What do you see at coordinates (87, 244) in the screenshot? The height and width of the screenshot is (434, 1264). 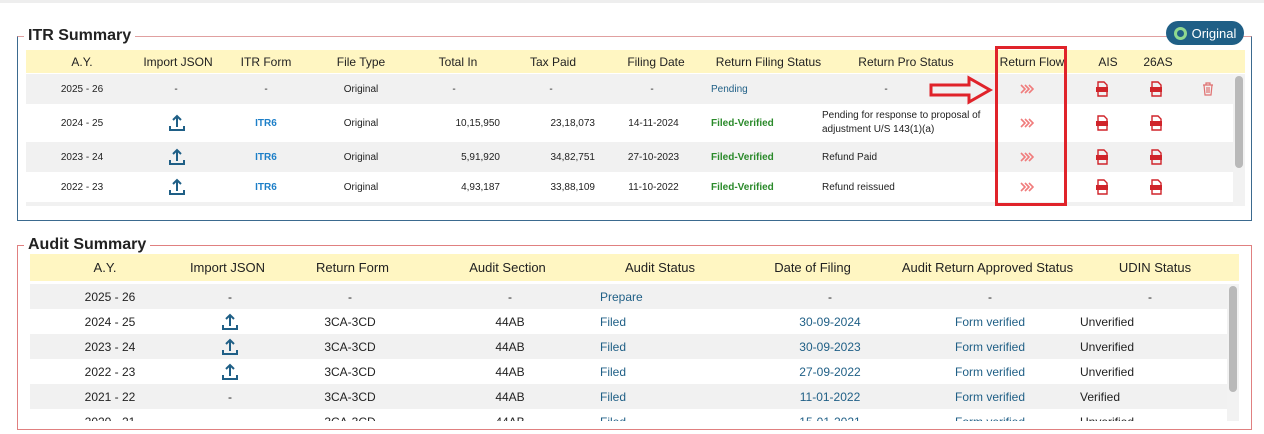 I see `audit-summary-title: Audit Summary` at bounding box center [87, 244].